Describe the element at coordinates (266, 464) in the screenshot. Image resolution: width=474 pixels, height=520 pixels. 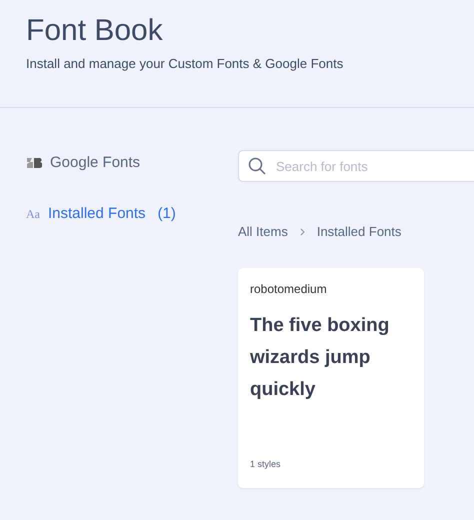
I see `styles-count: 1 styles` at that location.